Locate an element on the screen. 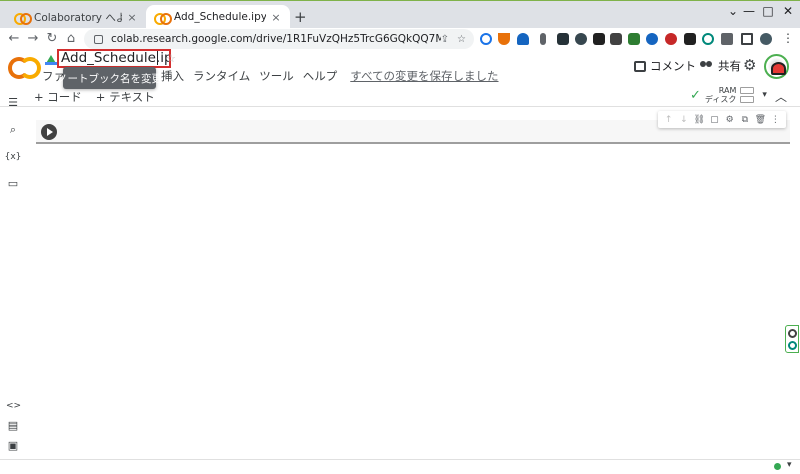 The width and height of the screenshot is (800, 474). extension-blue-icon is located at coordinates (652, 39).